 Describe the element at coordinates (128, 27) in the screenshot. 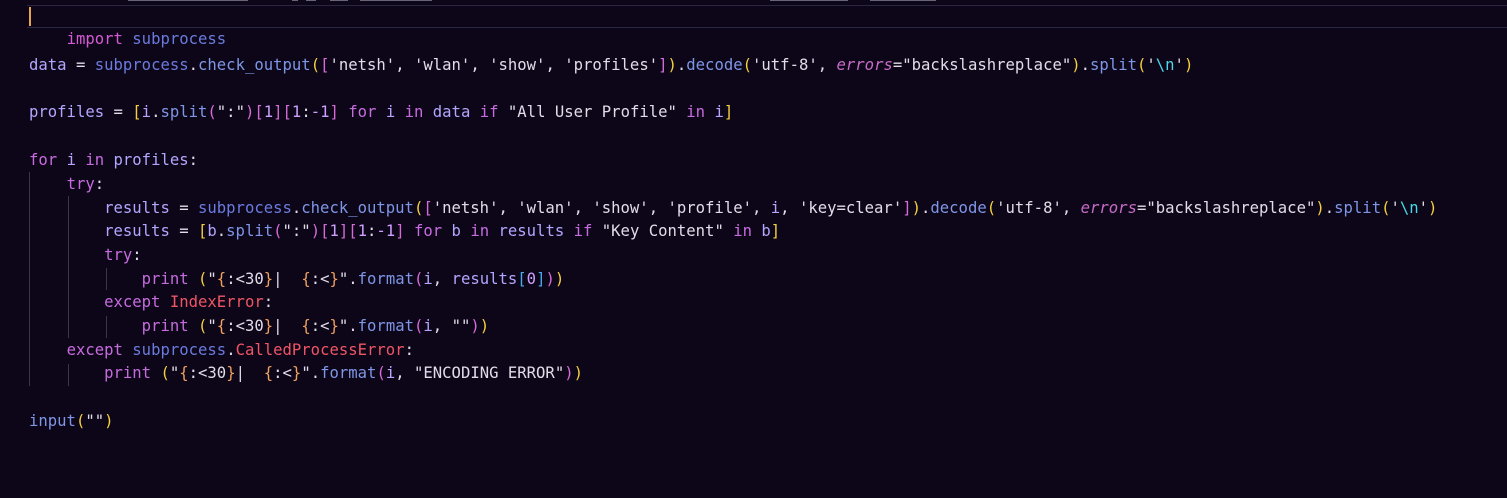

I see `code-line-1: import subprocess` at that location.